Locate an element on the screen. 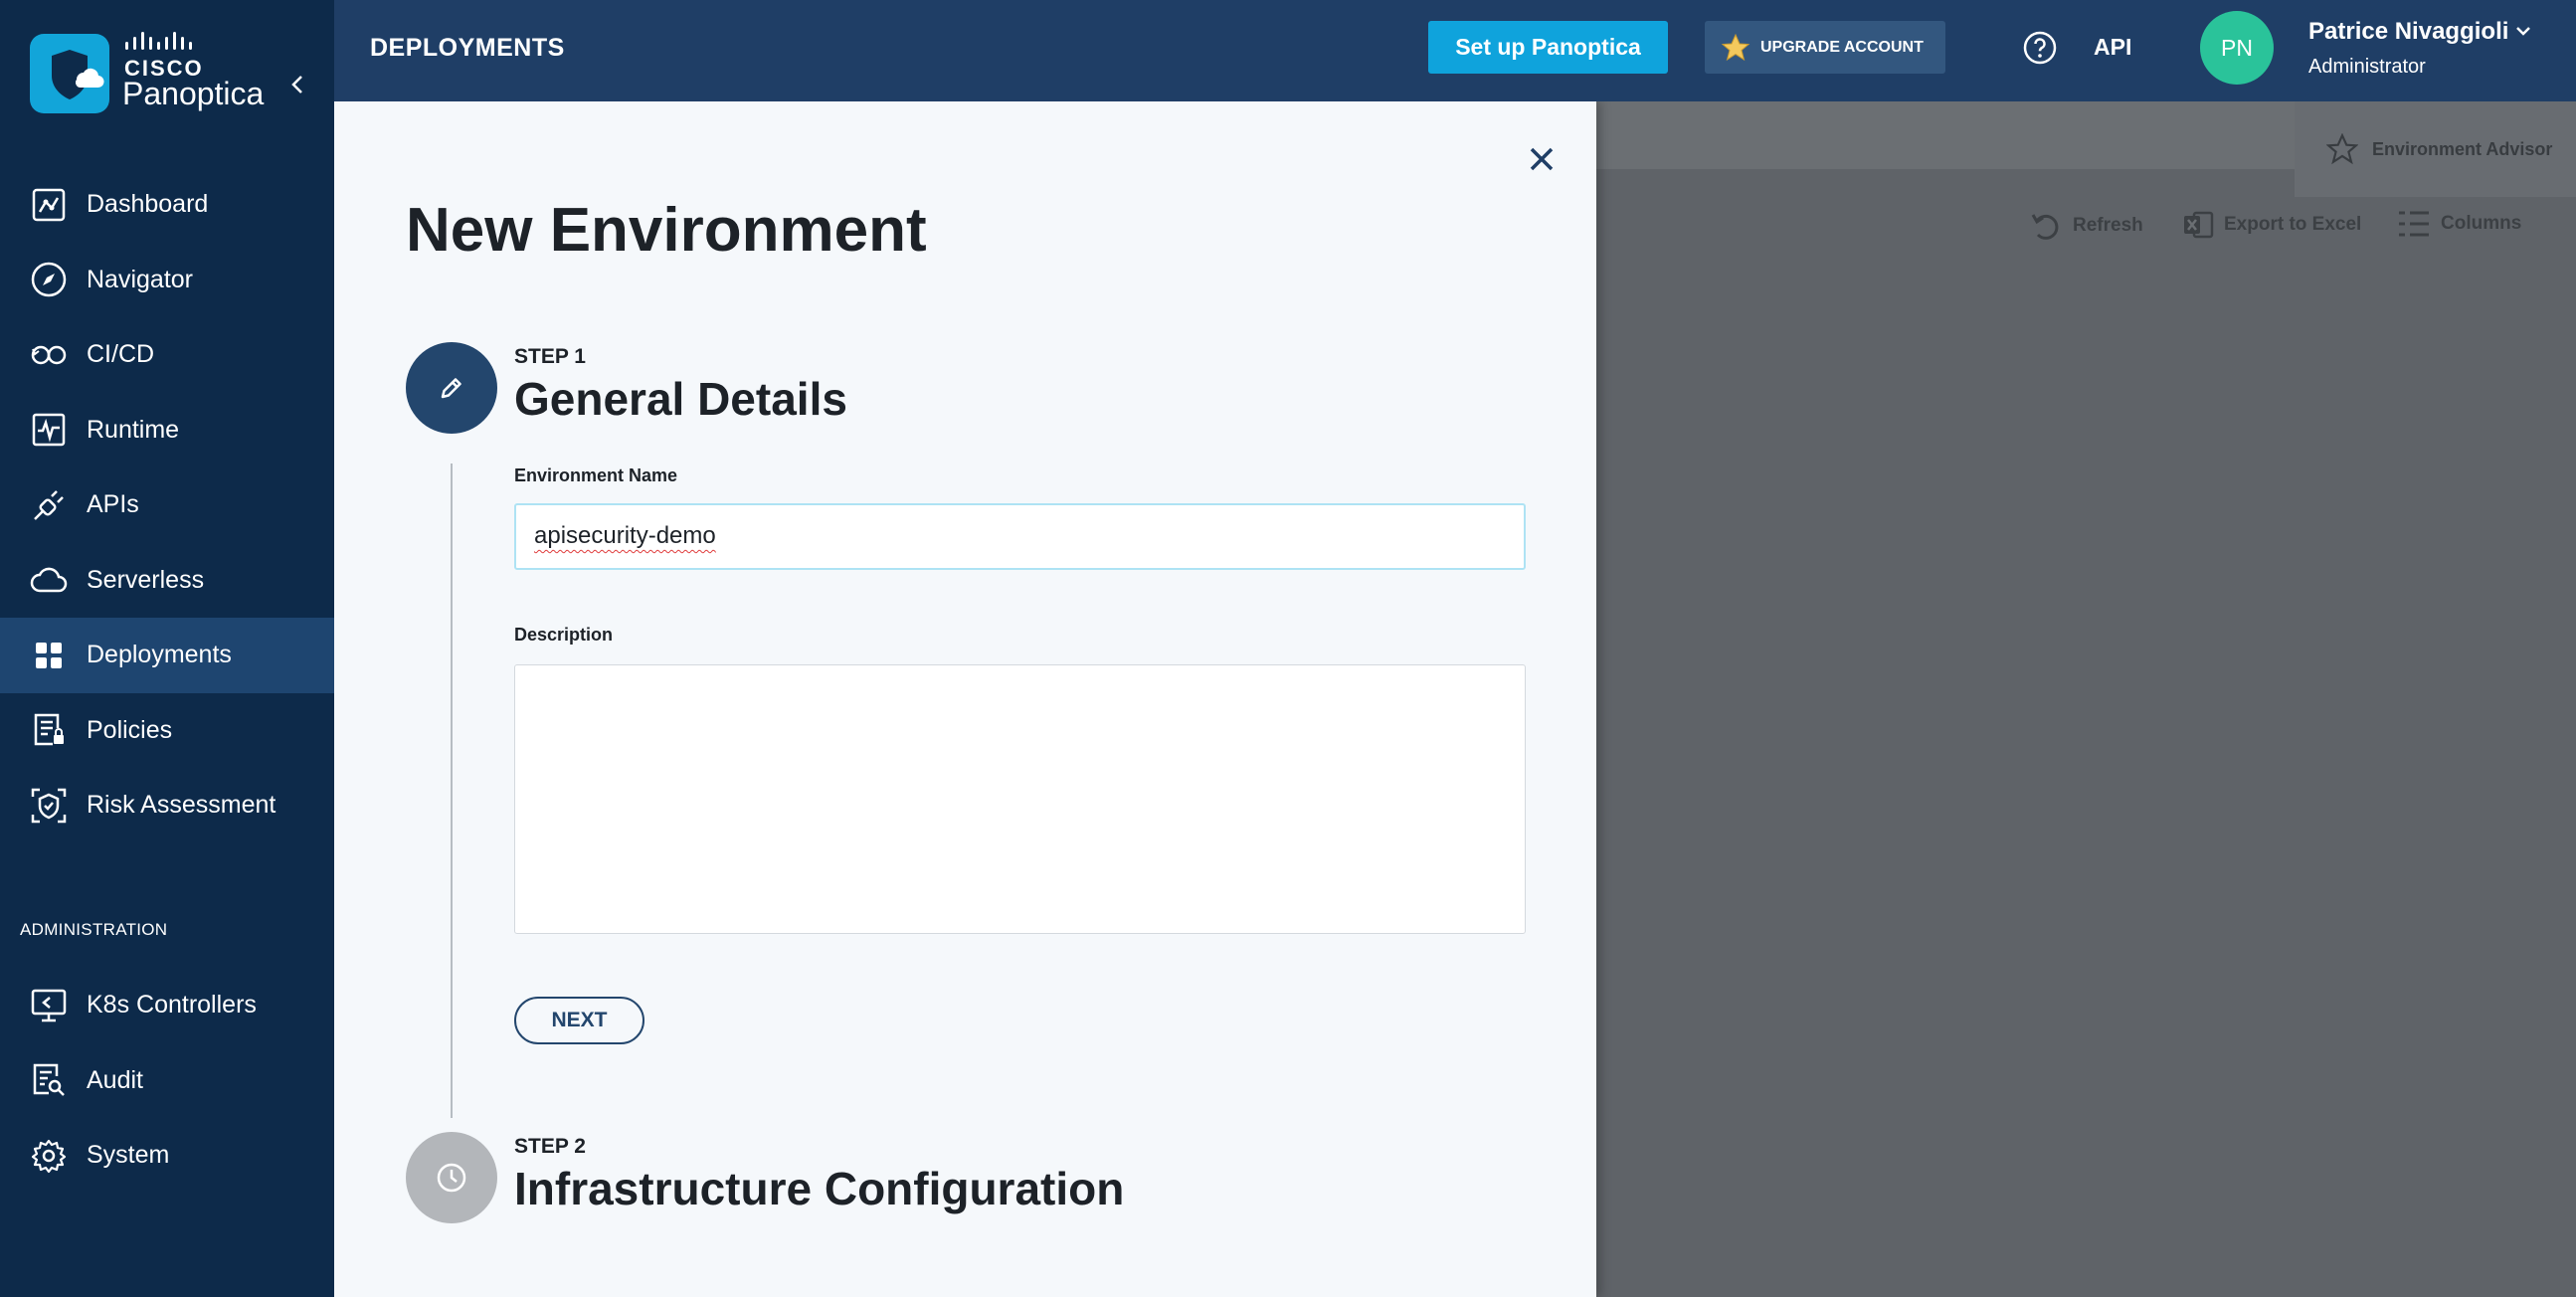 Image resolution: width=2576 pixels, height=1297 pixels. export-to-excel-label: Export to Excel is located at coordinates (2293, 224).